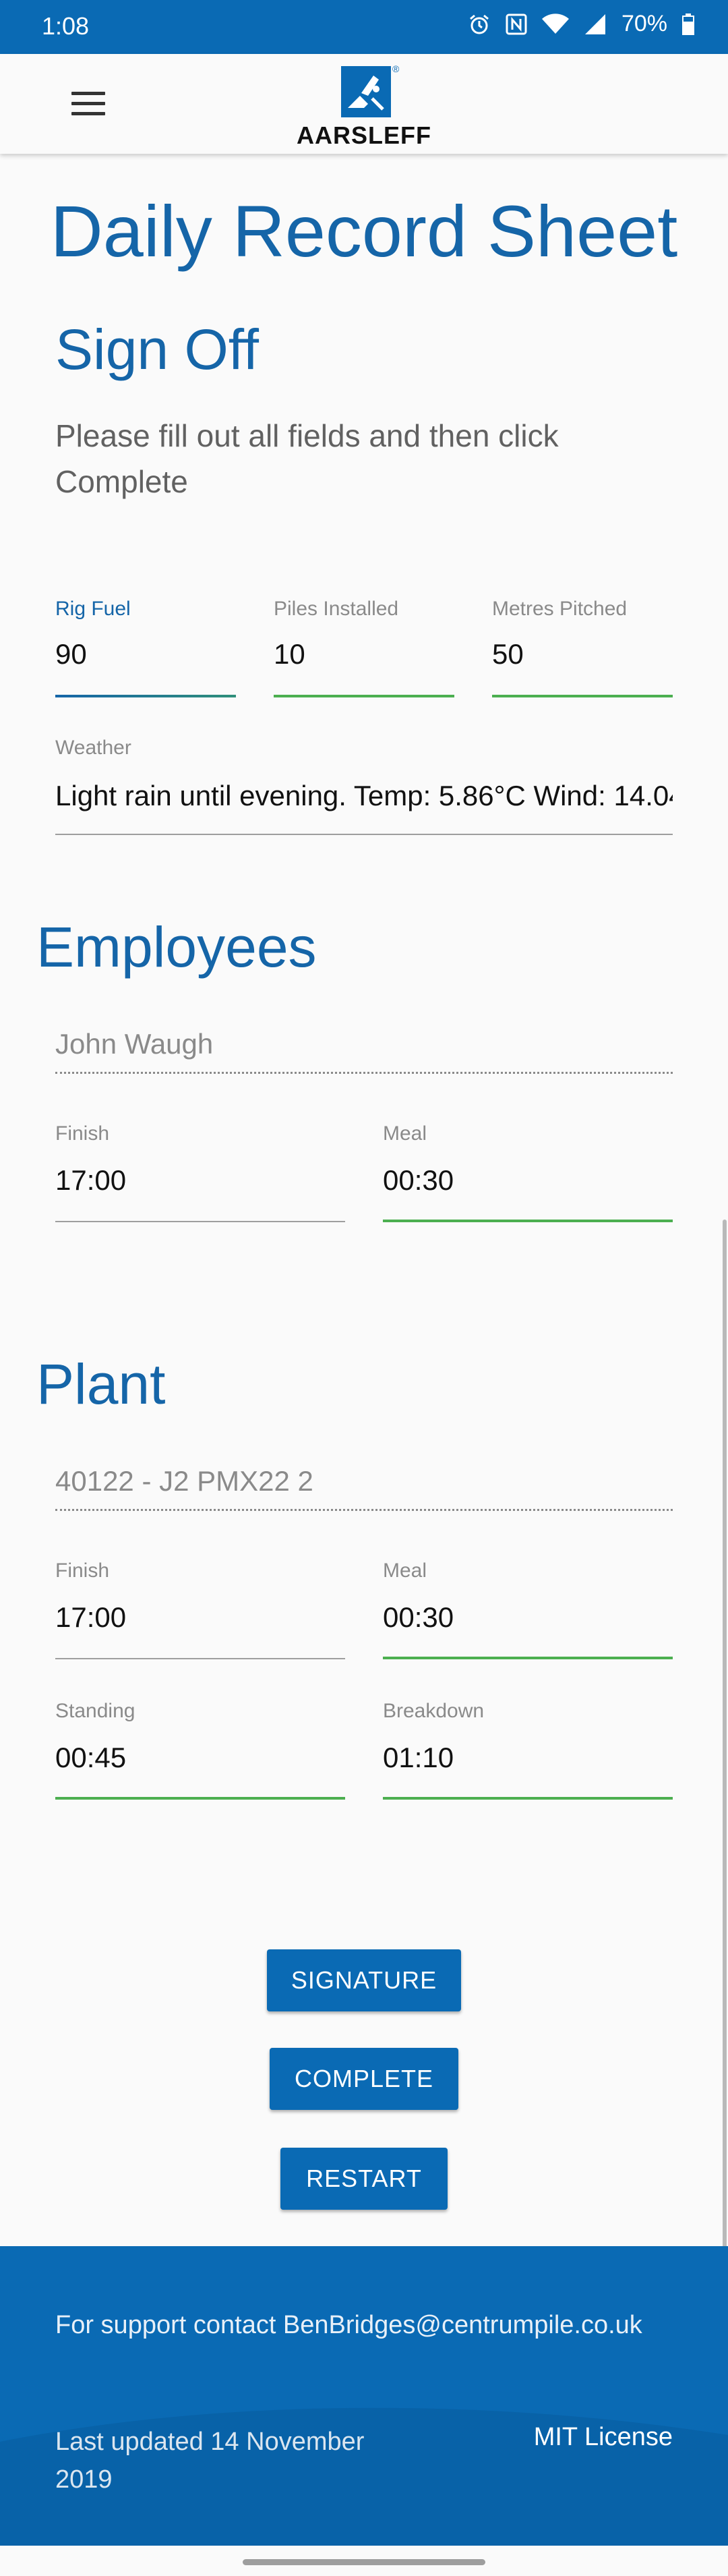 This screenshot has height=2576, width=728. I want to click on page-title: Daily Record Sheet, so click(364, 231).